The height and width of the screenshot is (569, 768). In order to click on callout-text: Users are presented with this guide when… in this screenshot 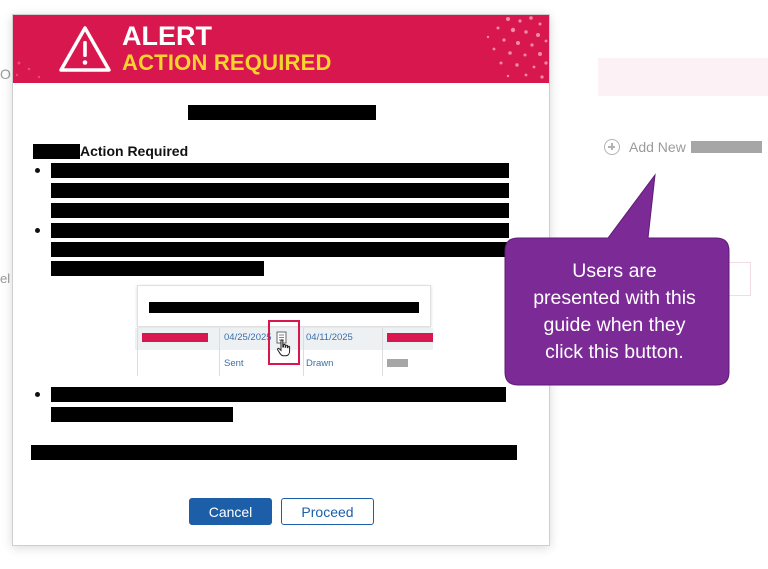, I will do `click(614, 312)`.